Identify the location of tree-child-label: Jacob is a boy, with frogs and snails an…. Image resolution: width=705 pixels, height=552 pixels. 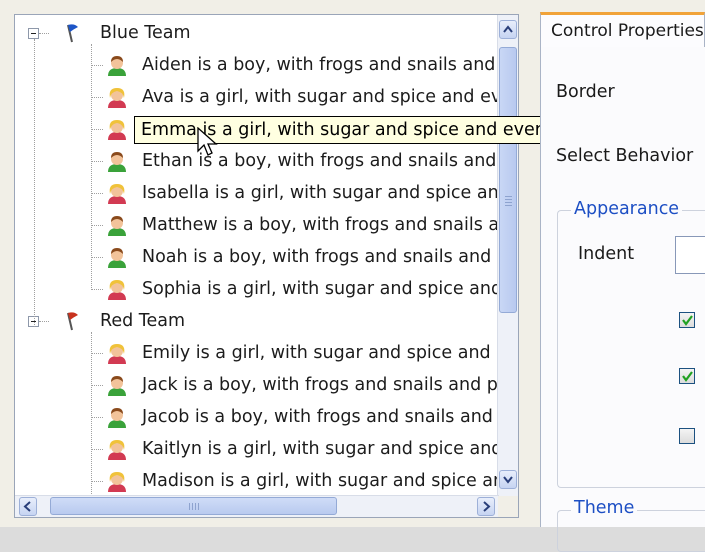
(320, 417).